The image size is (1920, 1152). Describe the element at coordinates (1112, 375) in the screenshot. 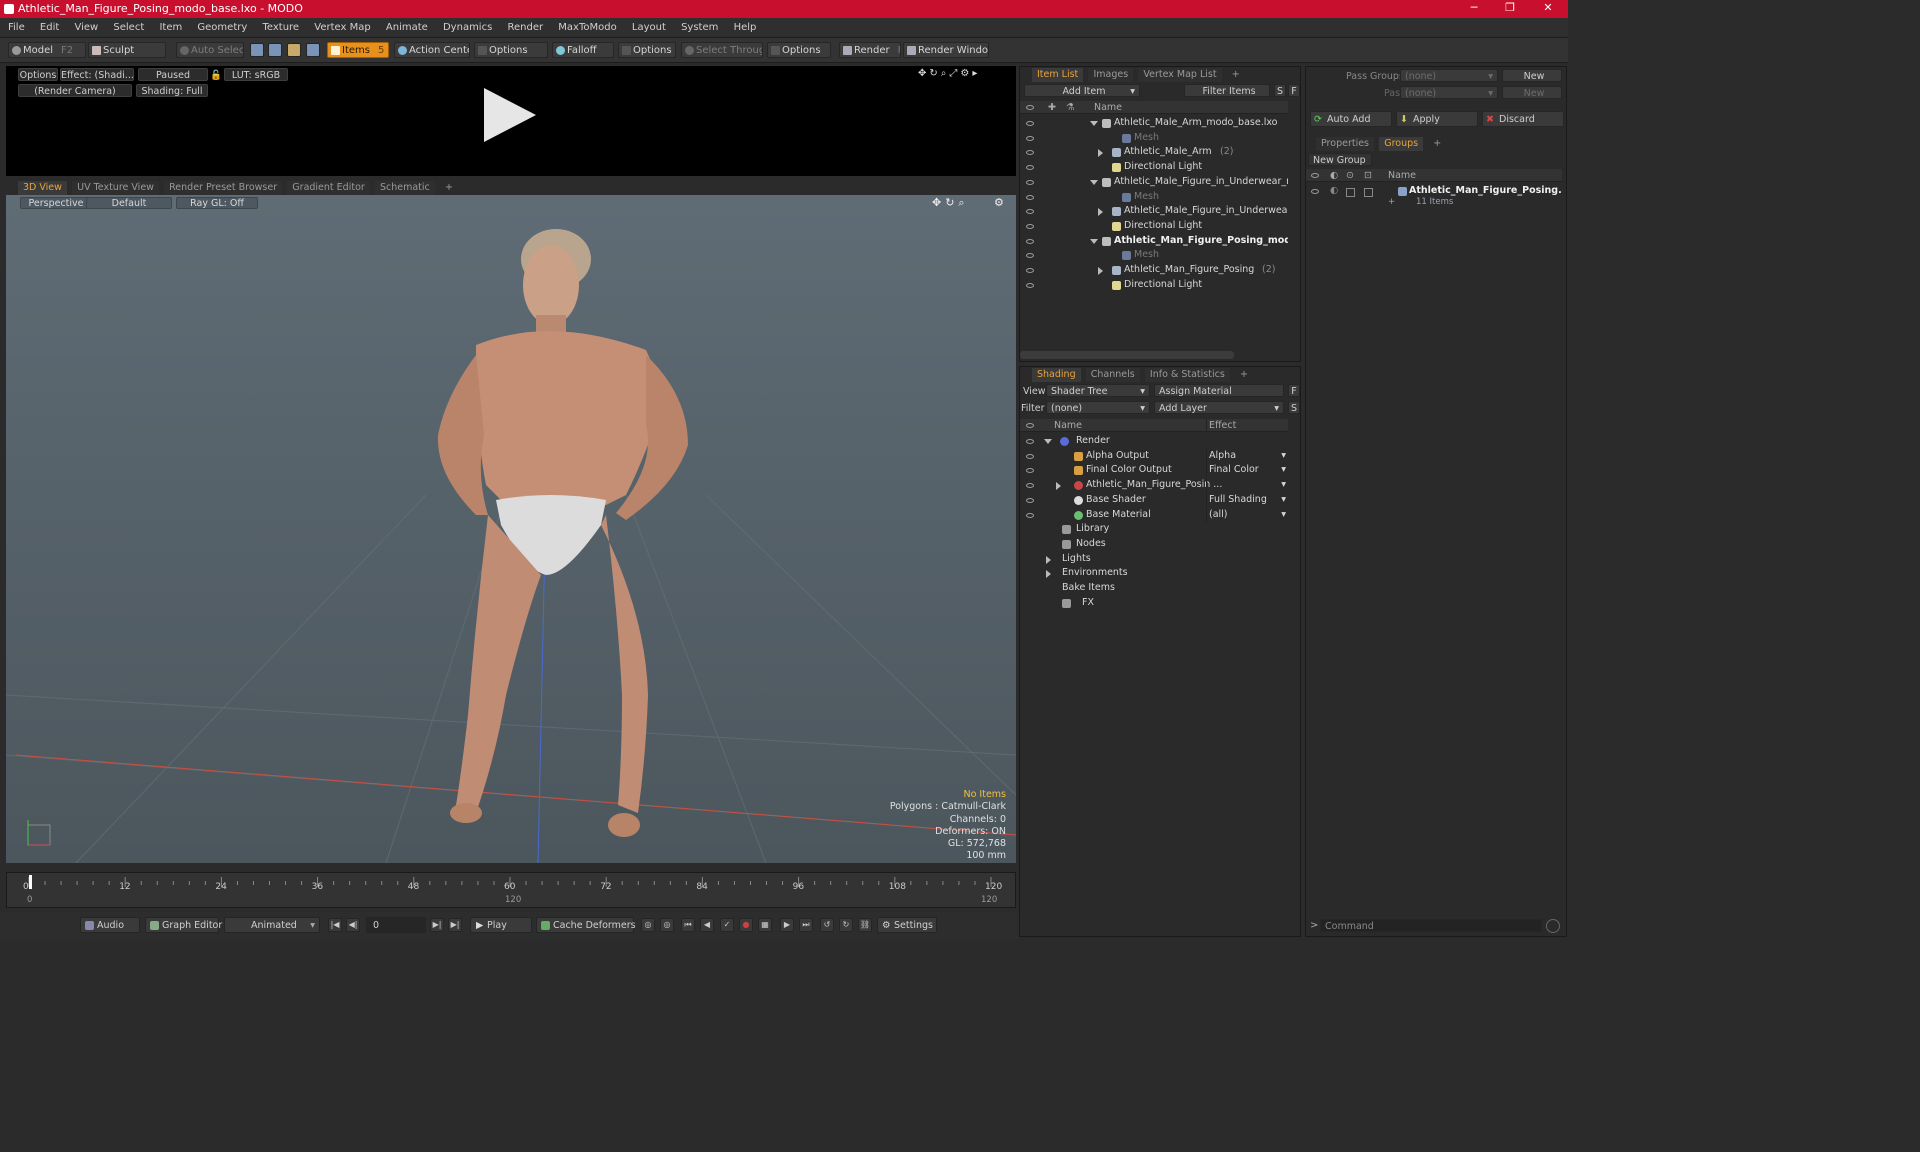

I see `tab-channels: Channels` at that location.